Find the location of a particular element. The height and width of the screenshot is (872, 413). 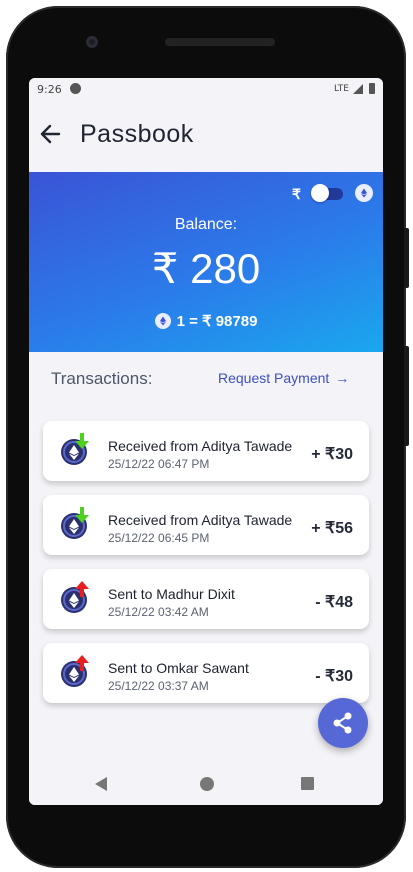

transaction-amount: + ₹30 is located at coordinates (332, 454).